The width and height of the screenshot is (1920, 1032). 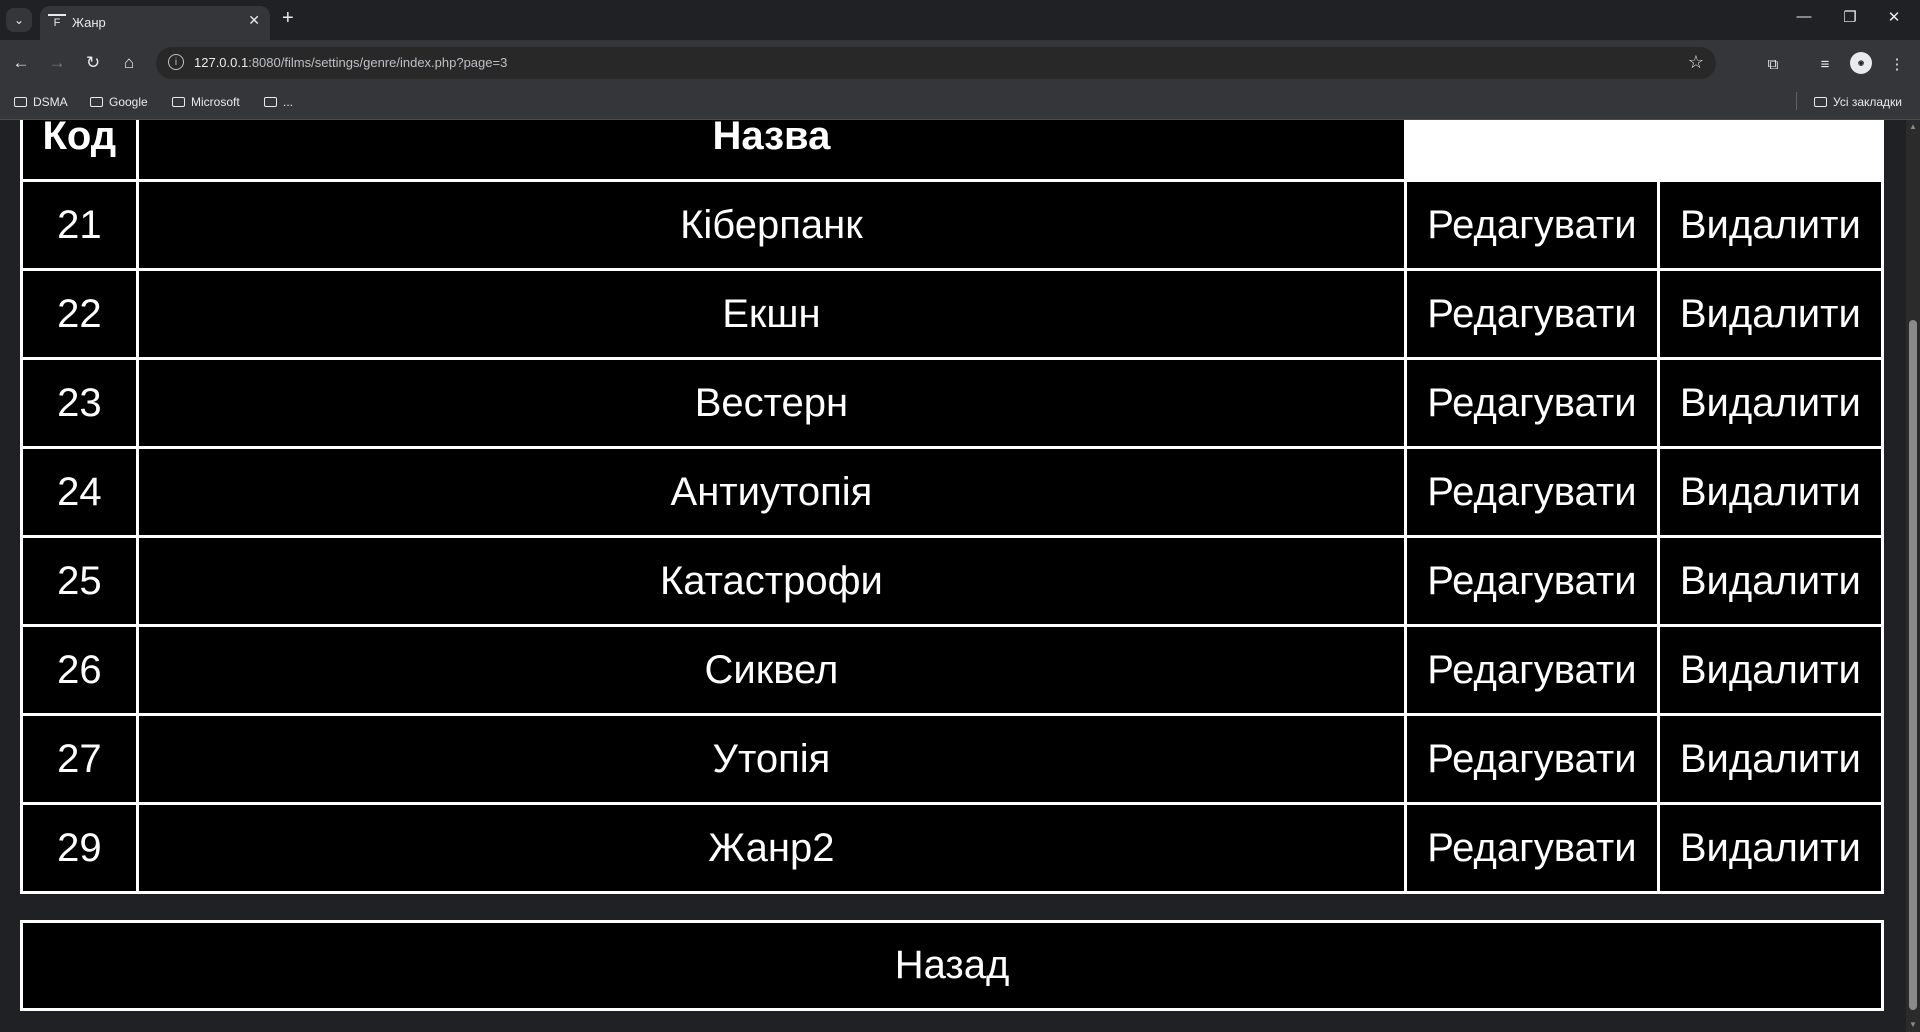 I want to click on new-tab-button: +, so click(x=288, y=18).